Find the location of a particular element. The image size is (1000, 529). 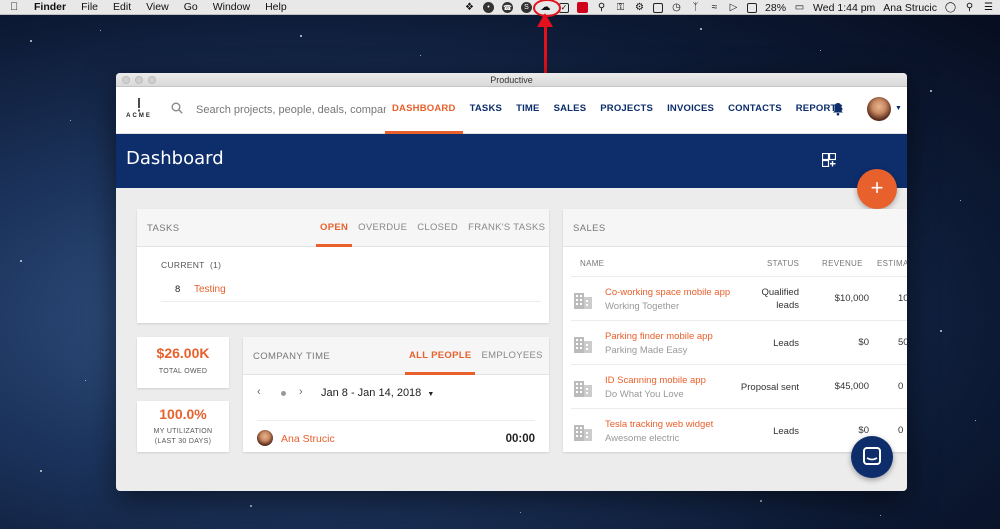

menu-help: Help is located at coordinates (276, 7).